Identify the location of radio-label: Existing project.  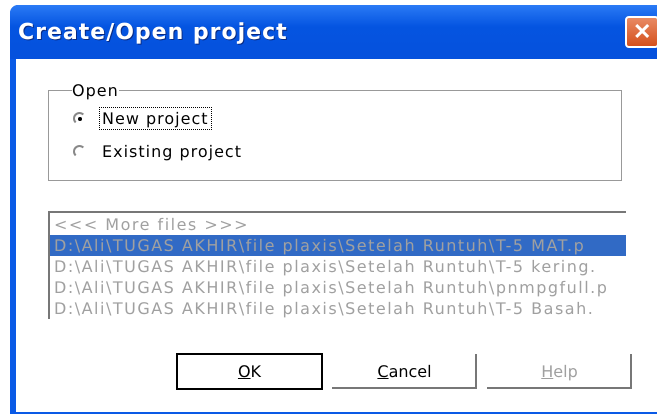
(172, 151).